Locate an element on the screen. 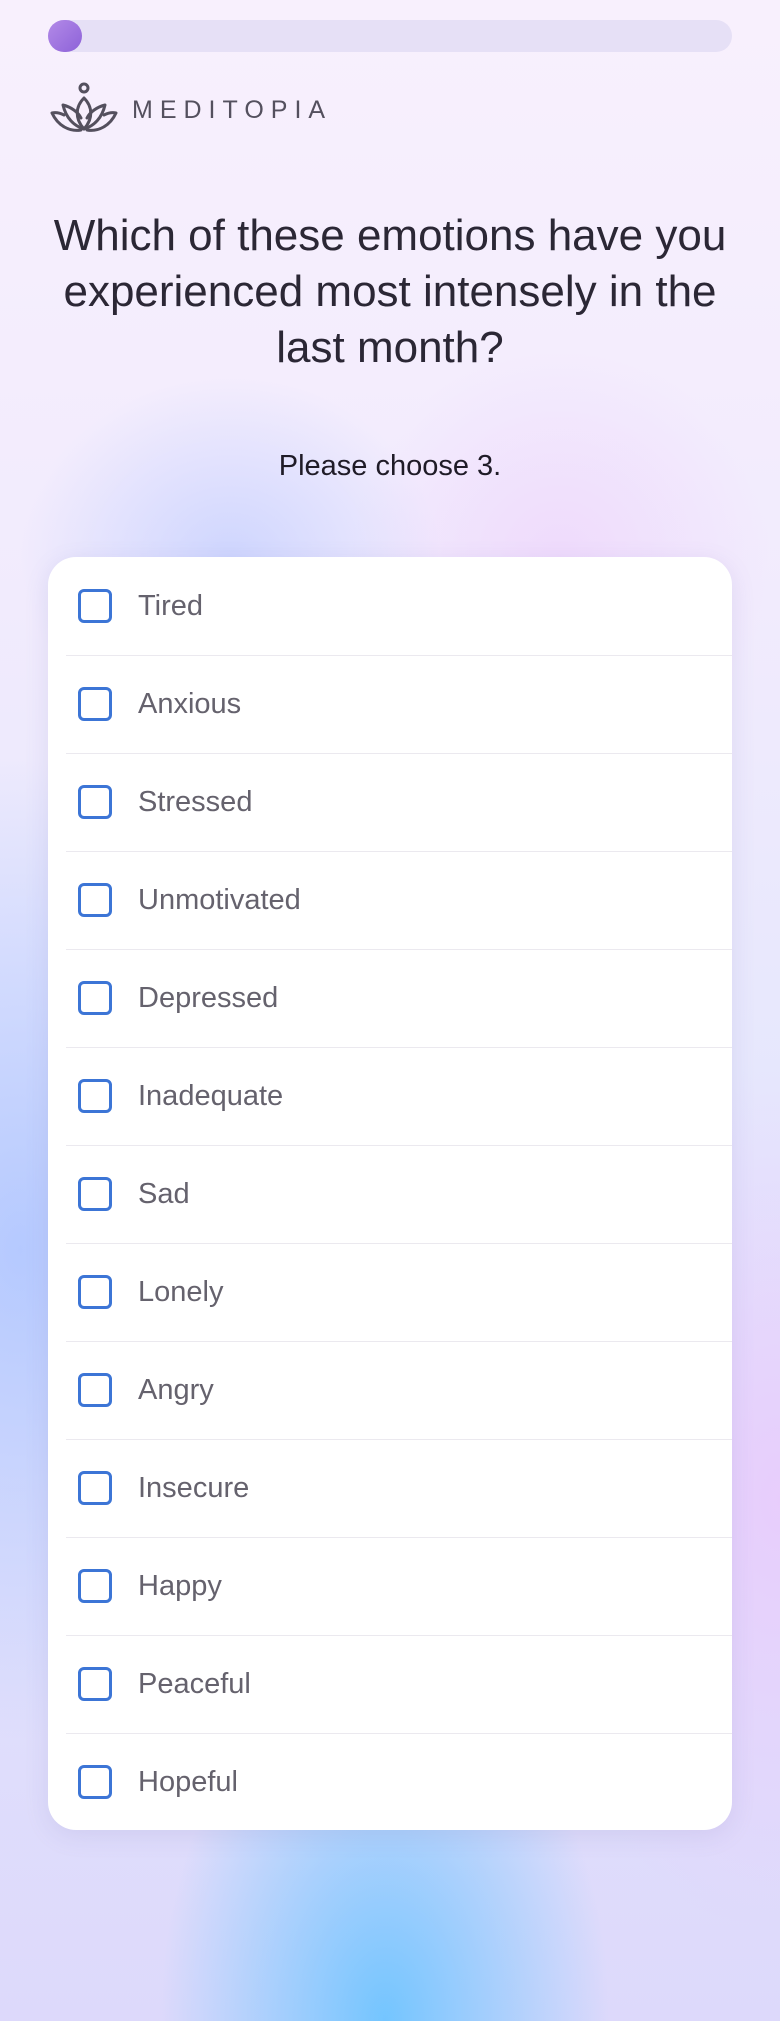 The width and height of the screenshot is (780, 2021). option-label: Stressed is located at coordinates (195, 801).